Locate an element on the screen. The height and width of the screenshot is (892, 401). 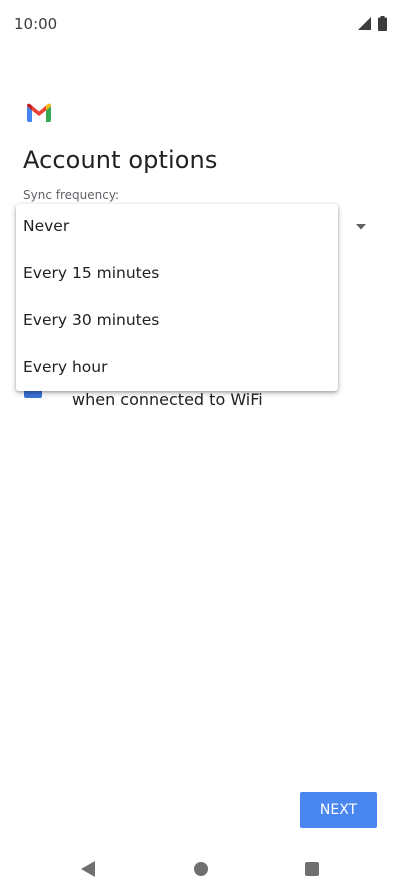
menu-item-every-15-minutes: Every 15 minutes is located at coordinates (177, 274).